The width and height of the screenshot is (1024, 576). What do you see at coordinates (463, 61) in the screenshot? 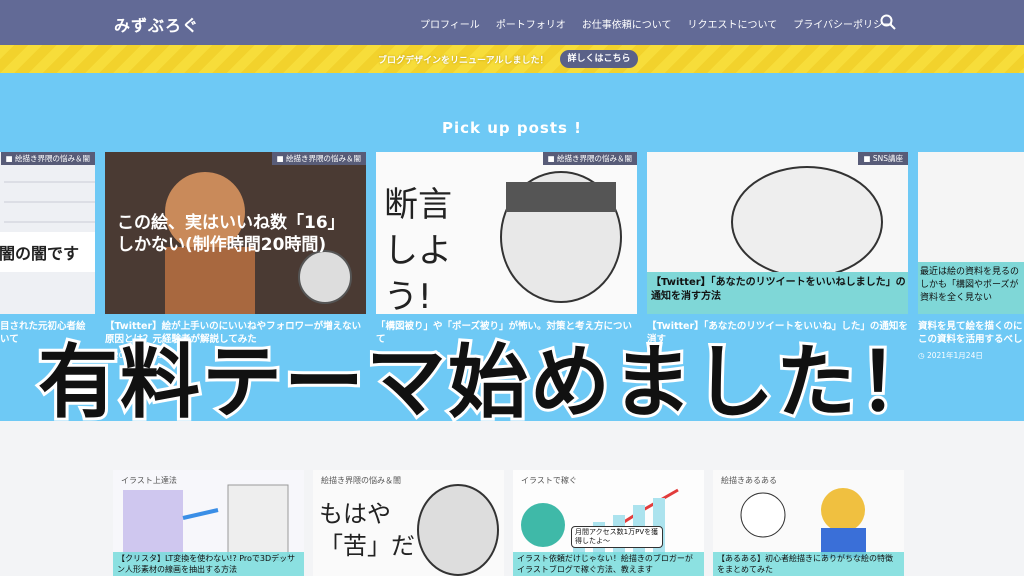
I see `notice-text: ブログデザインをリニューアルしました！` at bounding box center [463, 61].